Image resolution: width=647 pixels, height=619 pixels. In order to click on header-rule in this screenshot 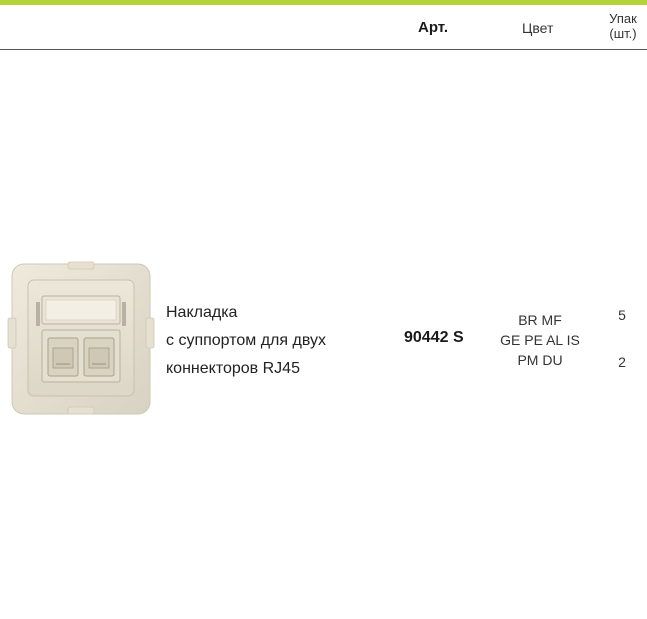, I will do `click(323, 49)`.